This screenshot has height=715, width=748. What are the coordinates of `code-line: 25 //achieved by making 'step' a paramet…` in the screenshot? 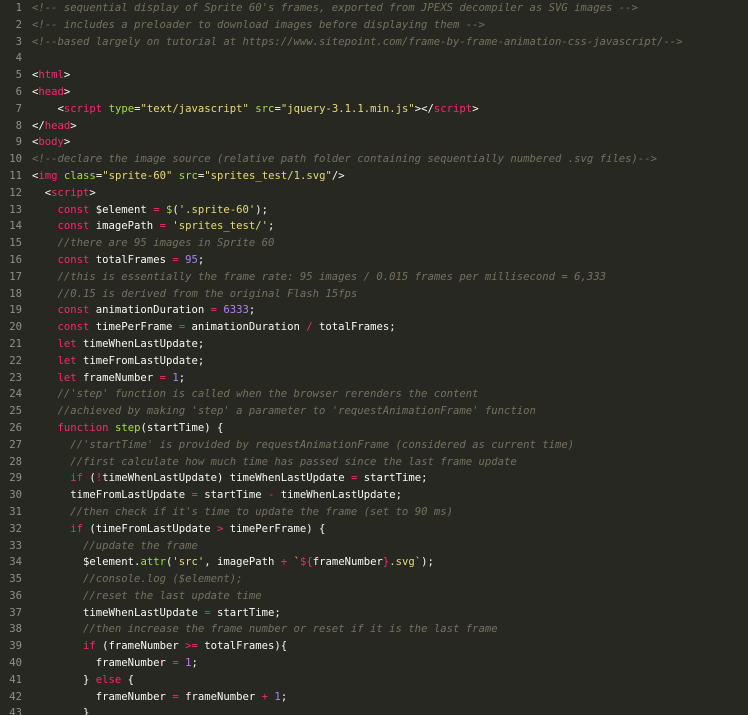 It's located at (374, 411).